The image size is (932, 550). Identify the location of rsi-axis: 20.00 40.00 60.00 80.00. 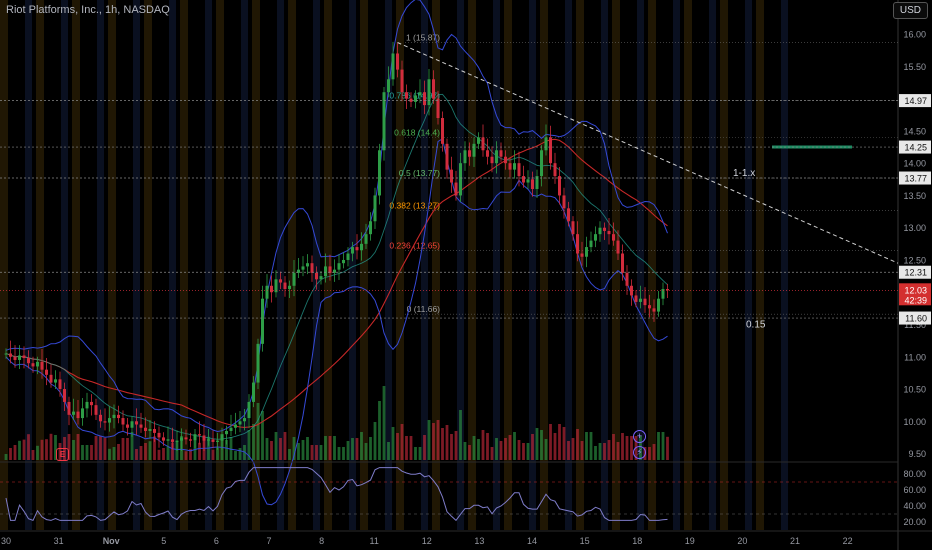
(914, 498).